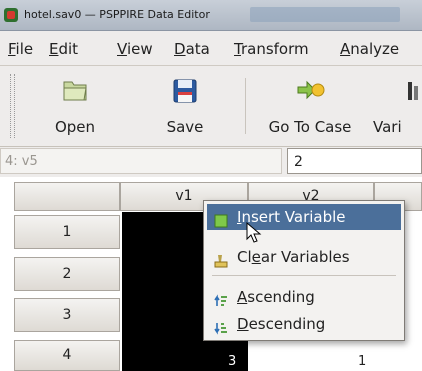 The image size is (422, 371). What do you see at coordinates (67, 232) in the screenshot?
I see `row-header-1: 1` at bounding box center [67, 232].